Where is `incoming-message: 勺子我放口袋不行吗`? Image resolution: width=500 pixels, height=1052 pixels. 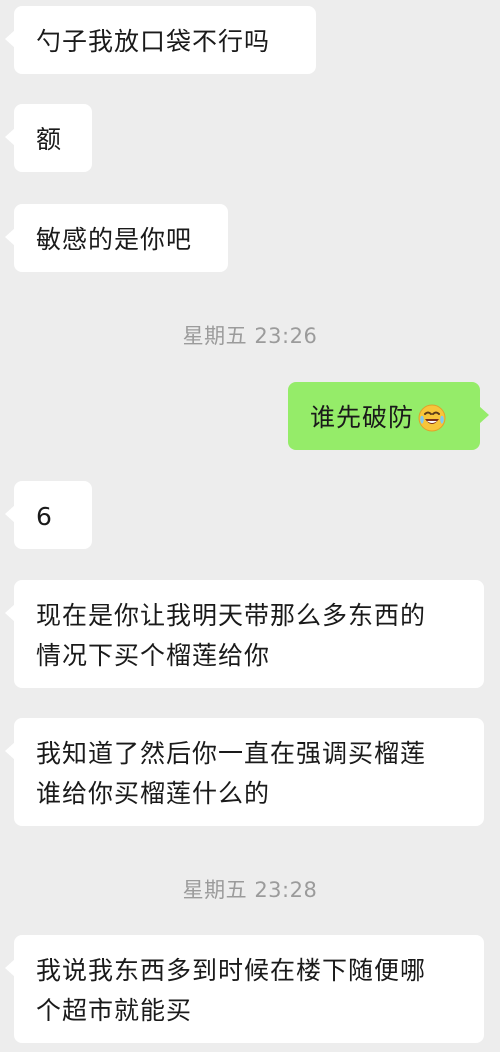 incoming-message: 勺子我放口袋不行吗 is located at coordinates (165, 40).